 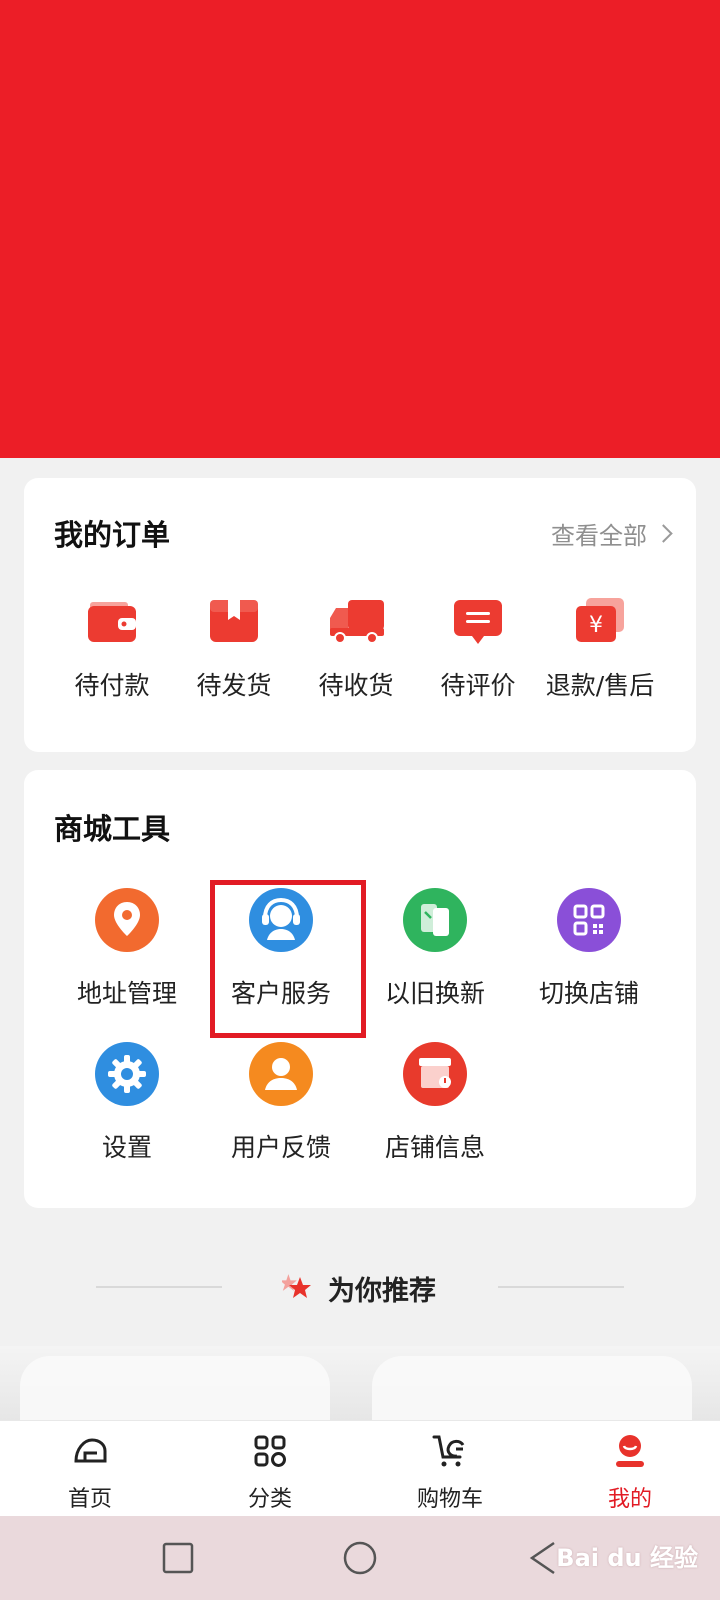 I want to click on trade-in-icon, so click(x=435, y=920).